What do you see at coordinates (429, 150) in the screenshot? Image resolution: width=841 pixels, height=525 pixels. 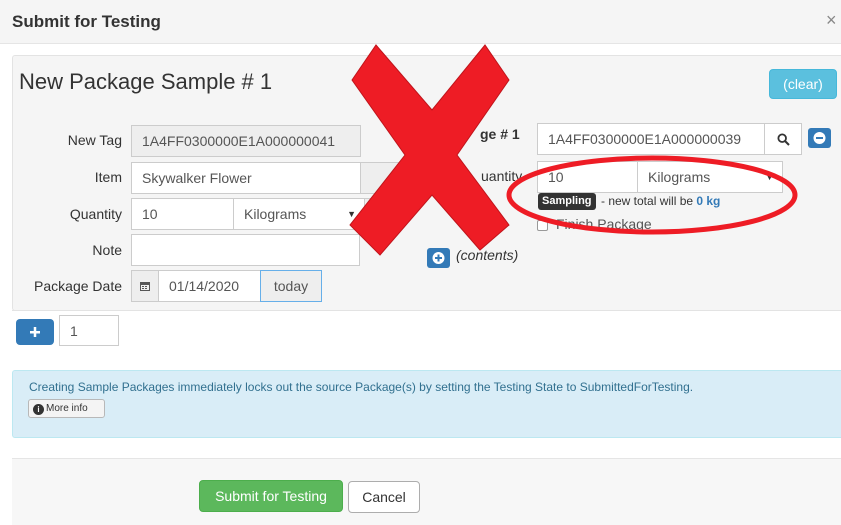 I see `red-x-annotation` at bounding box center [429, 150].